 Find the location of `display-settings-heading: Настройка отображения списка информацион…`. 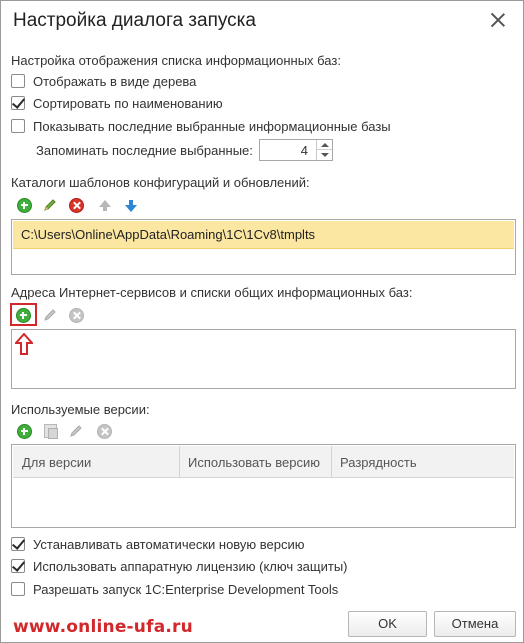

display-settings-heading: Настройка отображения списка информацион… is located at coordinates (176, 60).